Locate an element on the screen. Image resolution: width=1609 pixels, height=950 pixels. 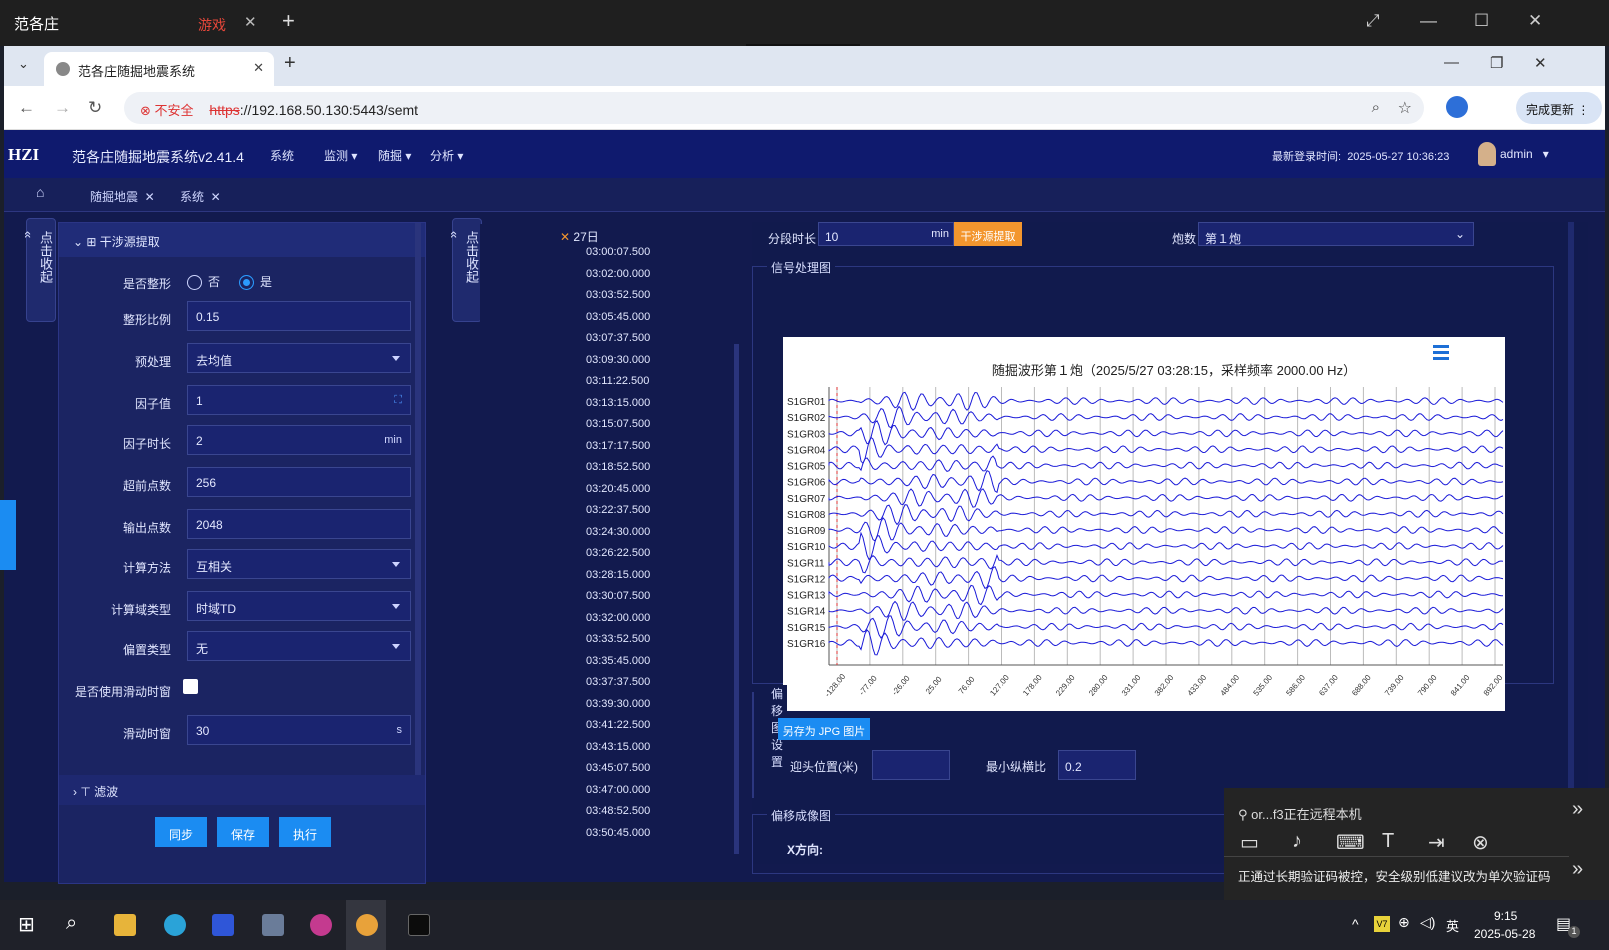
nav-tunneling: 随掘 ▾ is located at coordinates (394, 155).